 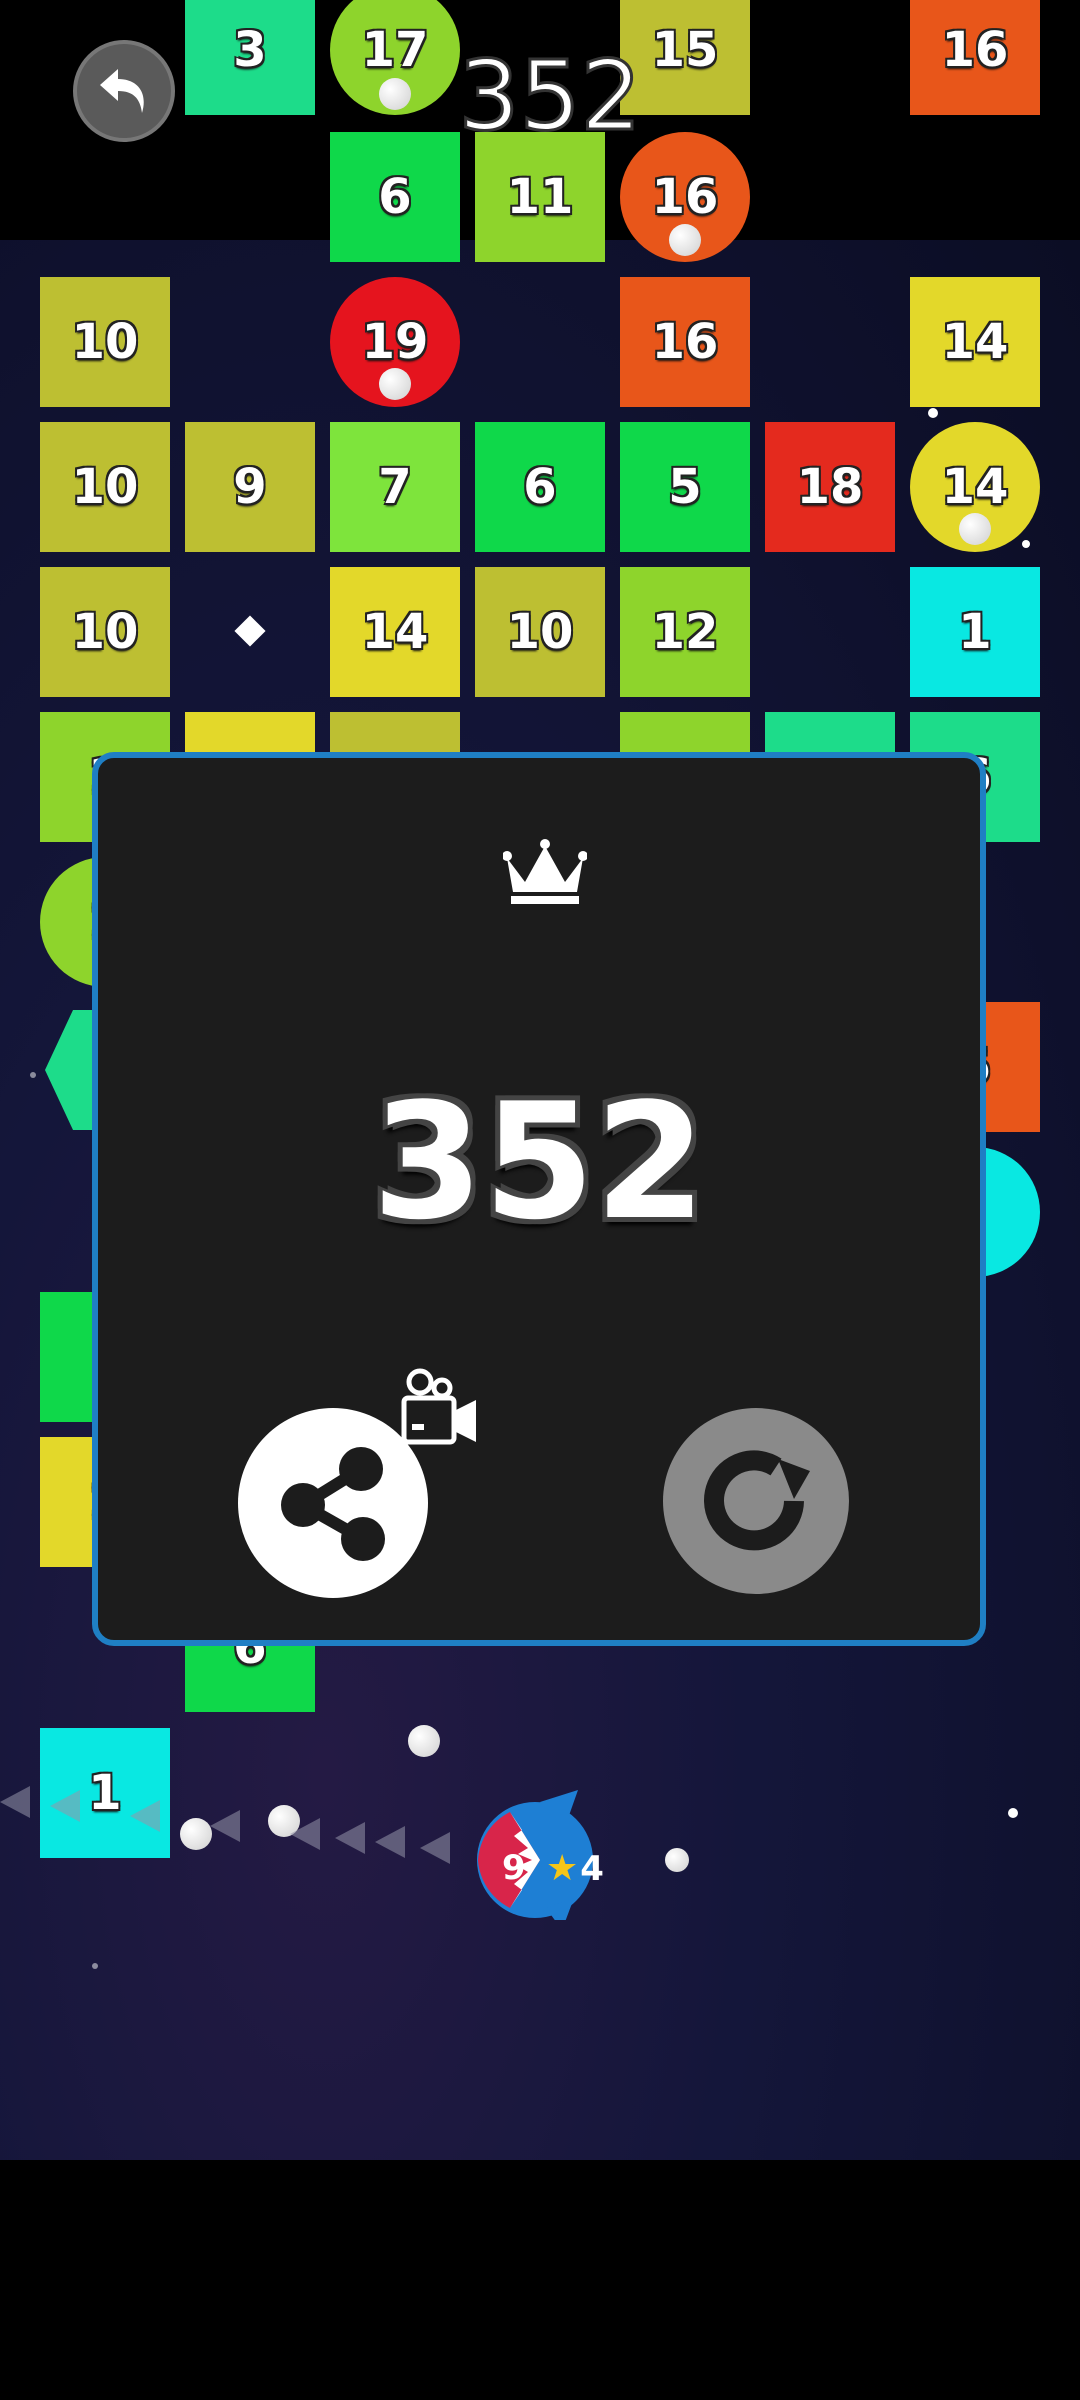 I want to click on replay-button, so click(x=756, y=1501).